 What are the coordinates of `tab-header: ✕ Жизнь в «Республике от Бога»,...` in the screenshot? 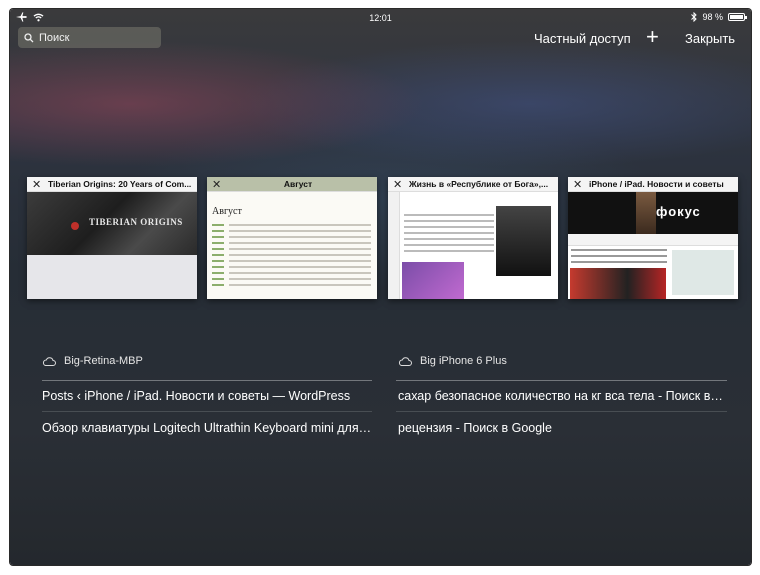 It's located at (473, 184).